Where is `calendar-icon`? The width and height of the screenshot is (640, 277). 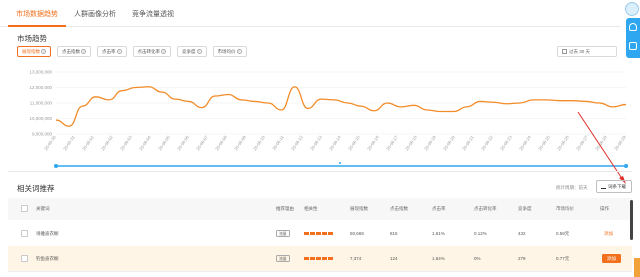
calendar-icon is located at coordinates (564, 52).